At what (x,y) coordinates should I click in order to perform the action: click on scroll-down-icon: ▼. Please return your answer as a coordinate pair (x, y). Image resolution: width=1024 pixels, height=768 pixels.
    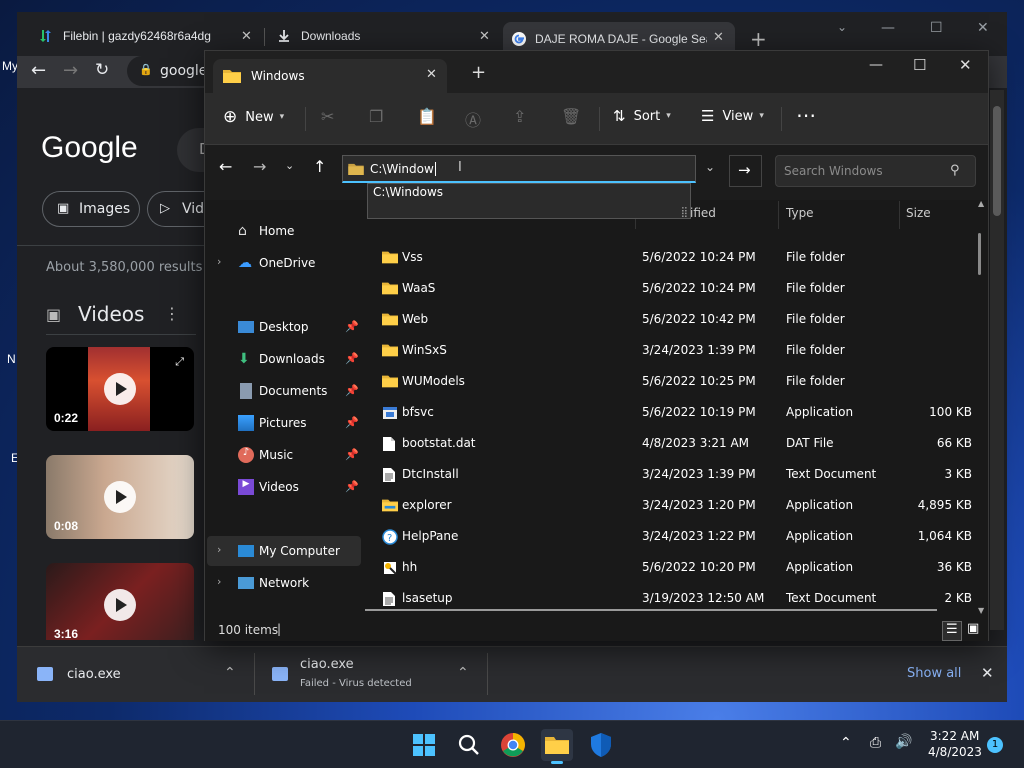
    Looking at the image, I should click on (981, 610).